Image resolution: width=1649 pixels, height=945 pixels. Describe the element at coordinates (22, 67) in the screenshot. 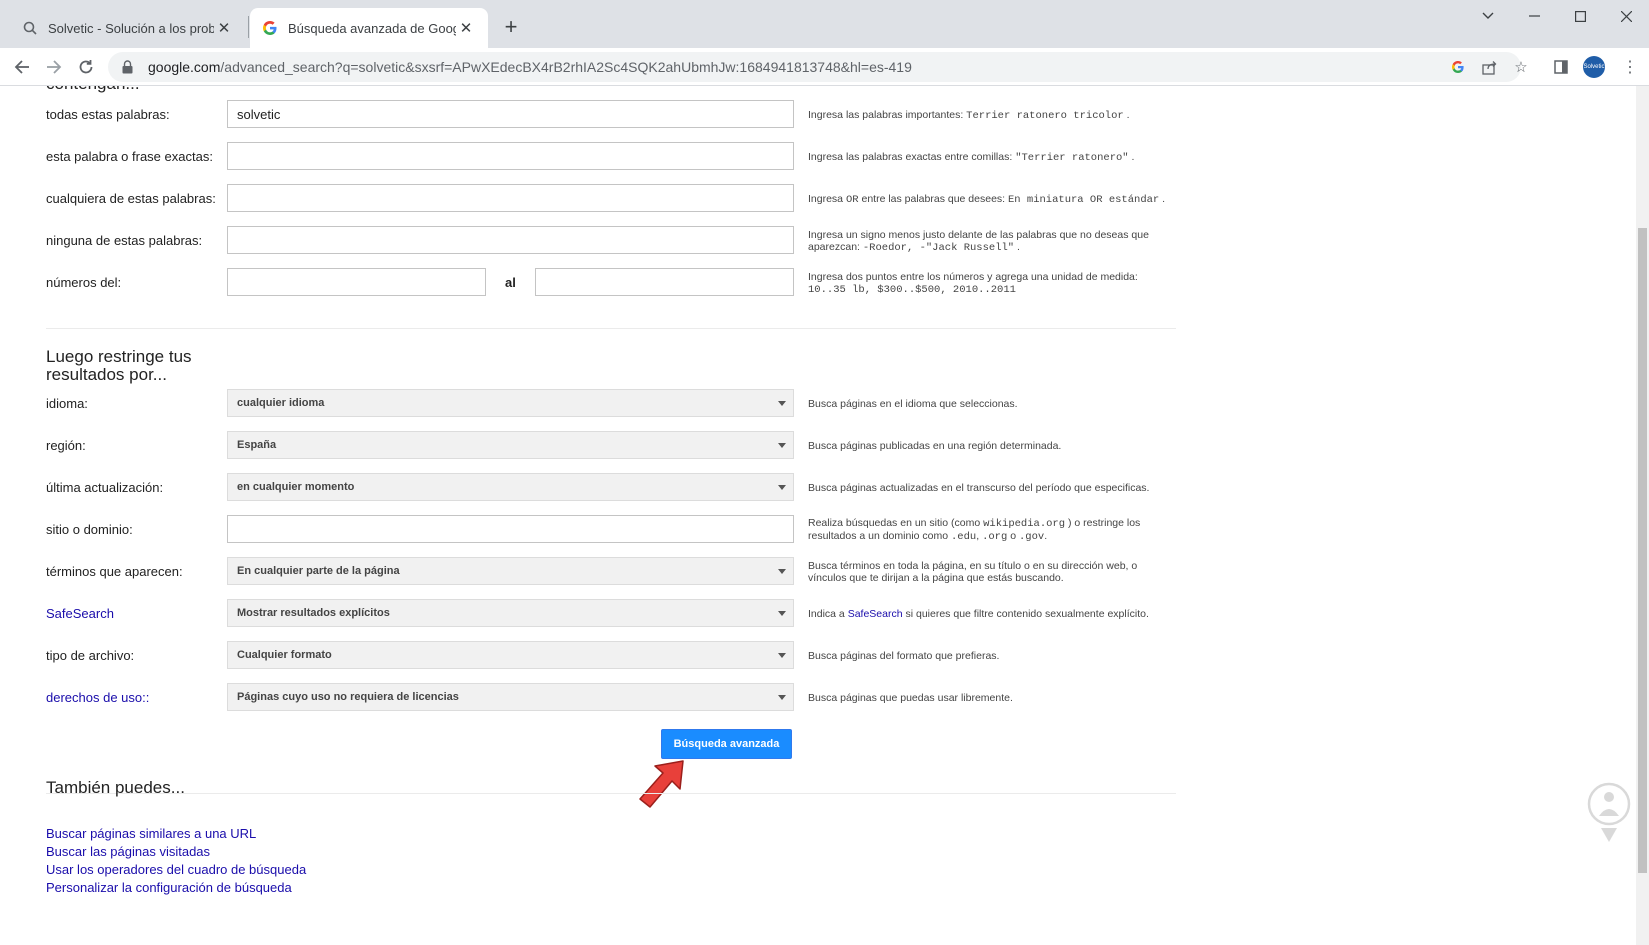

I see `back-arrow-icon` at that location.